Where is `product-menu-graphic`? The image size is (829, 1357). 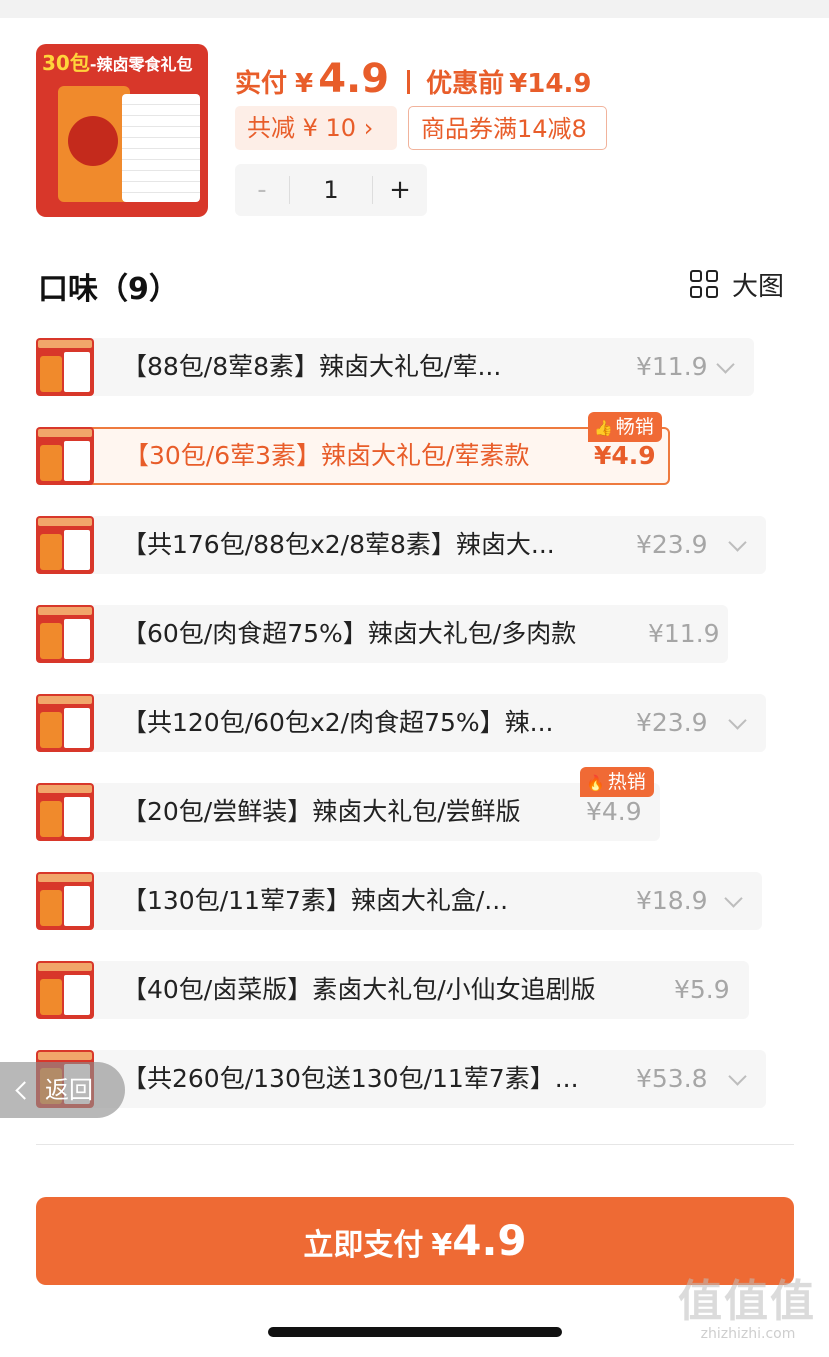
product-menu-graphic is located at coordinates (161, 148).